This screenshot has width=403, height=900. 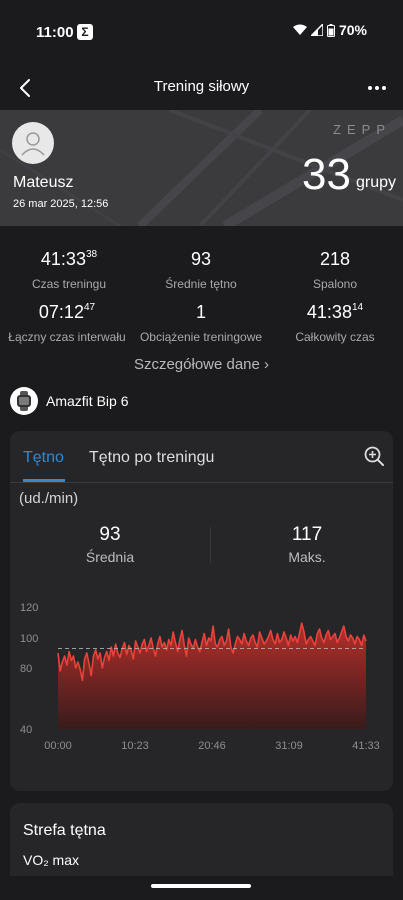 I want to click on stat-value: 07:12, so click(x=61, y=312).